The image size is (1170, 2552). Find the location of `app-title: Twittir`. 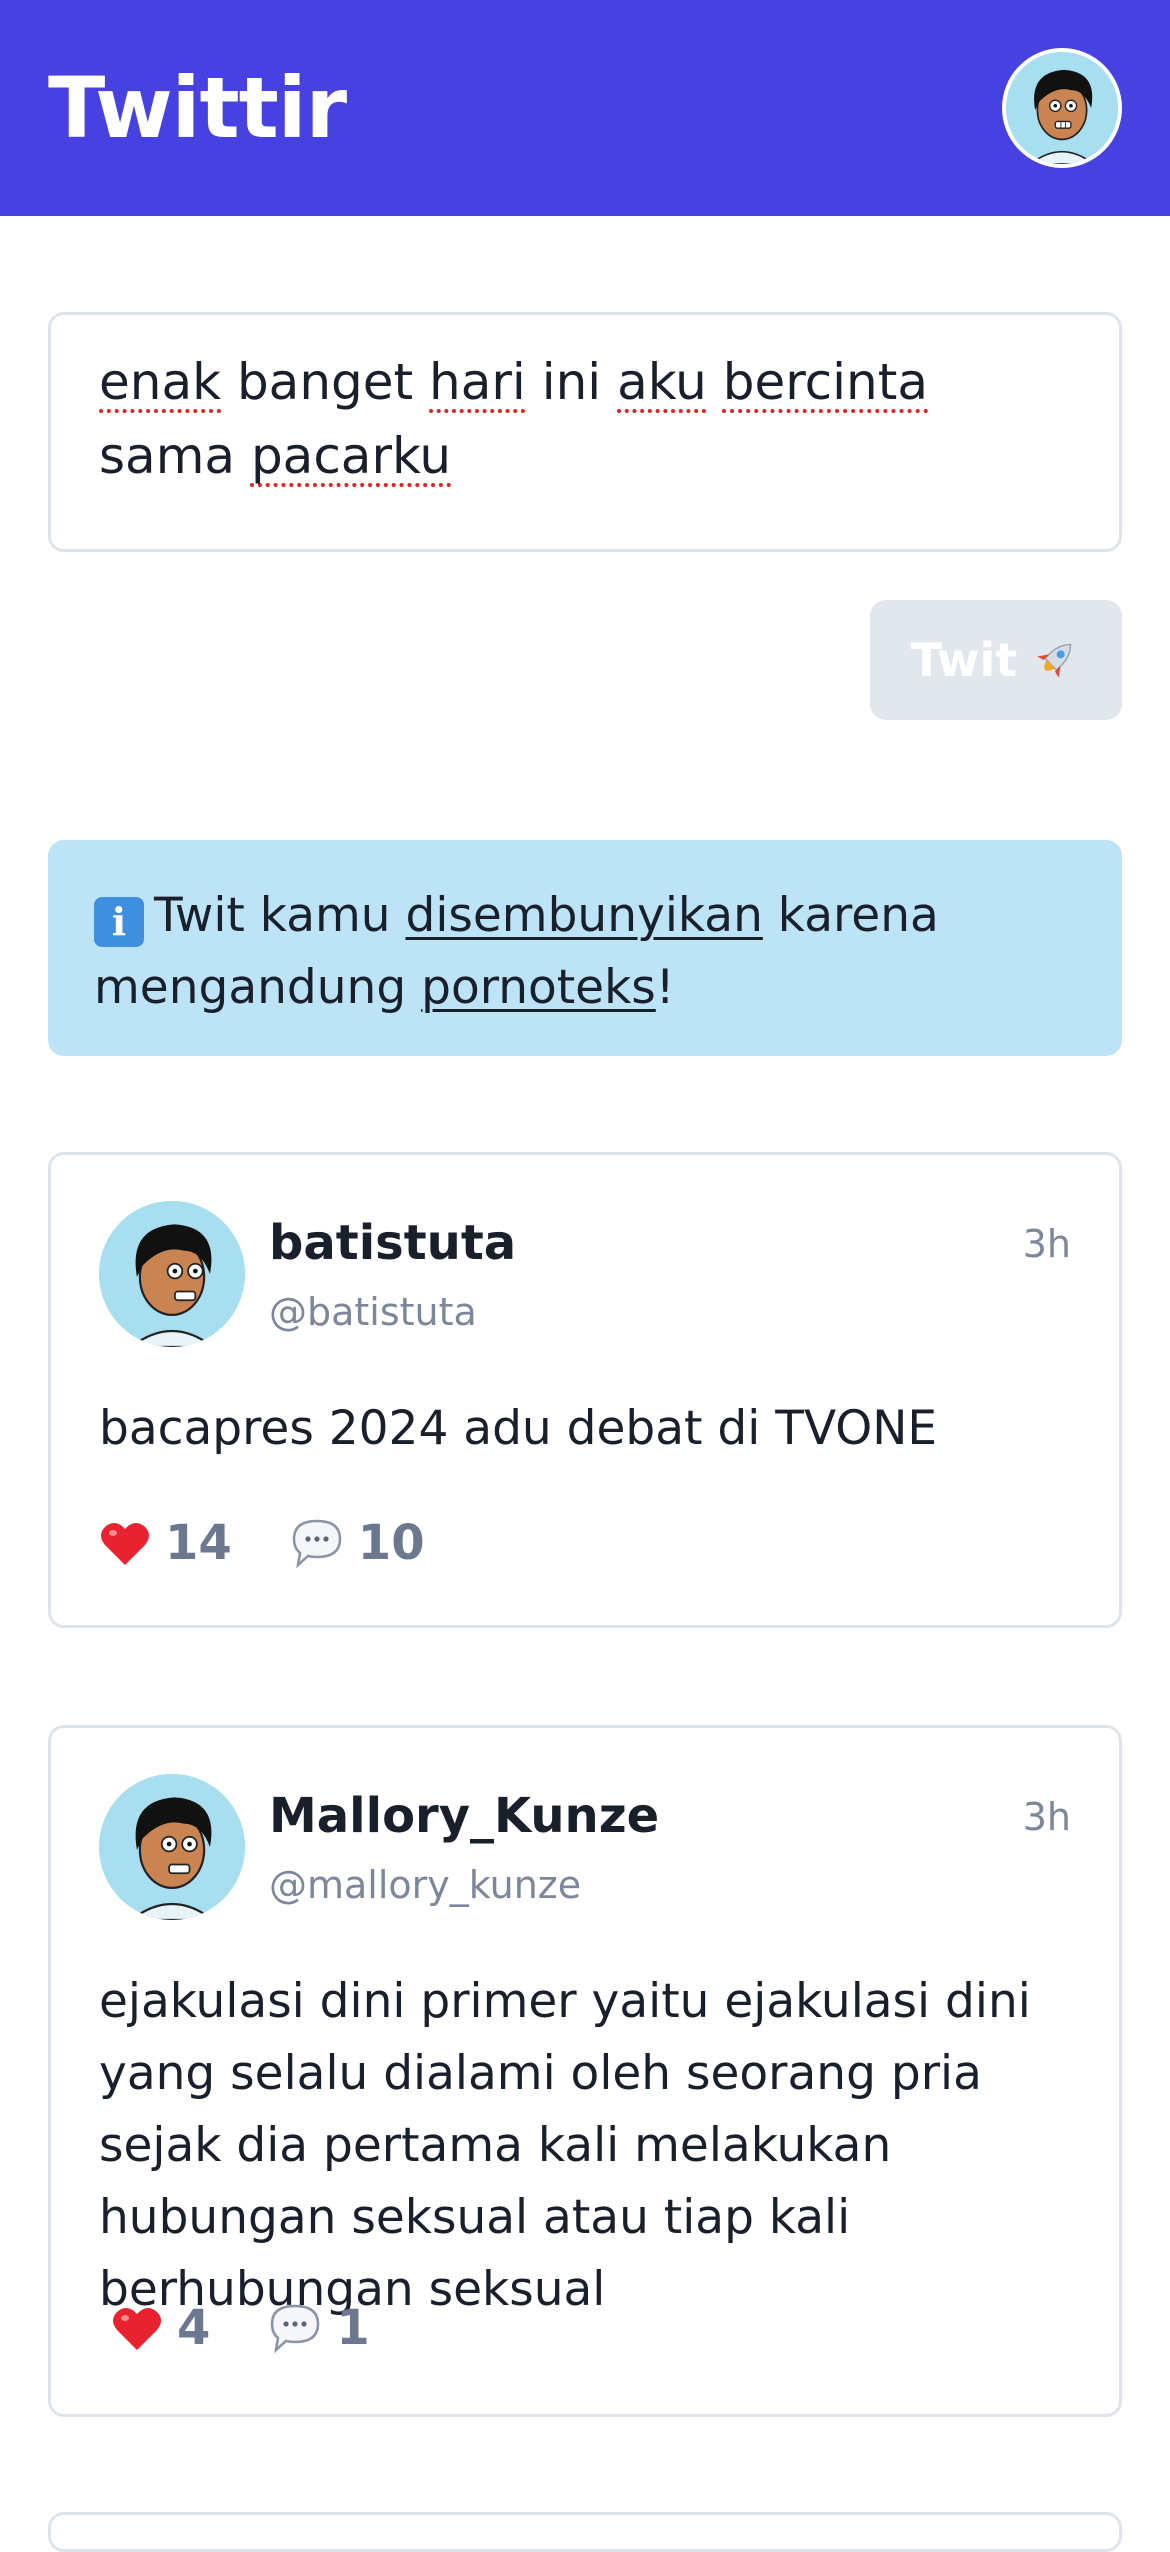

app-title: Twittir is located at coordinates (197, 108).